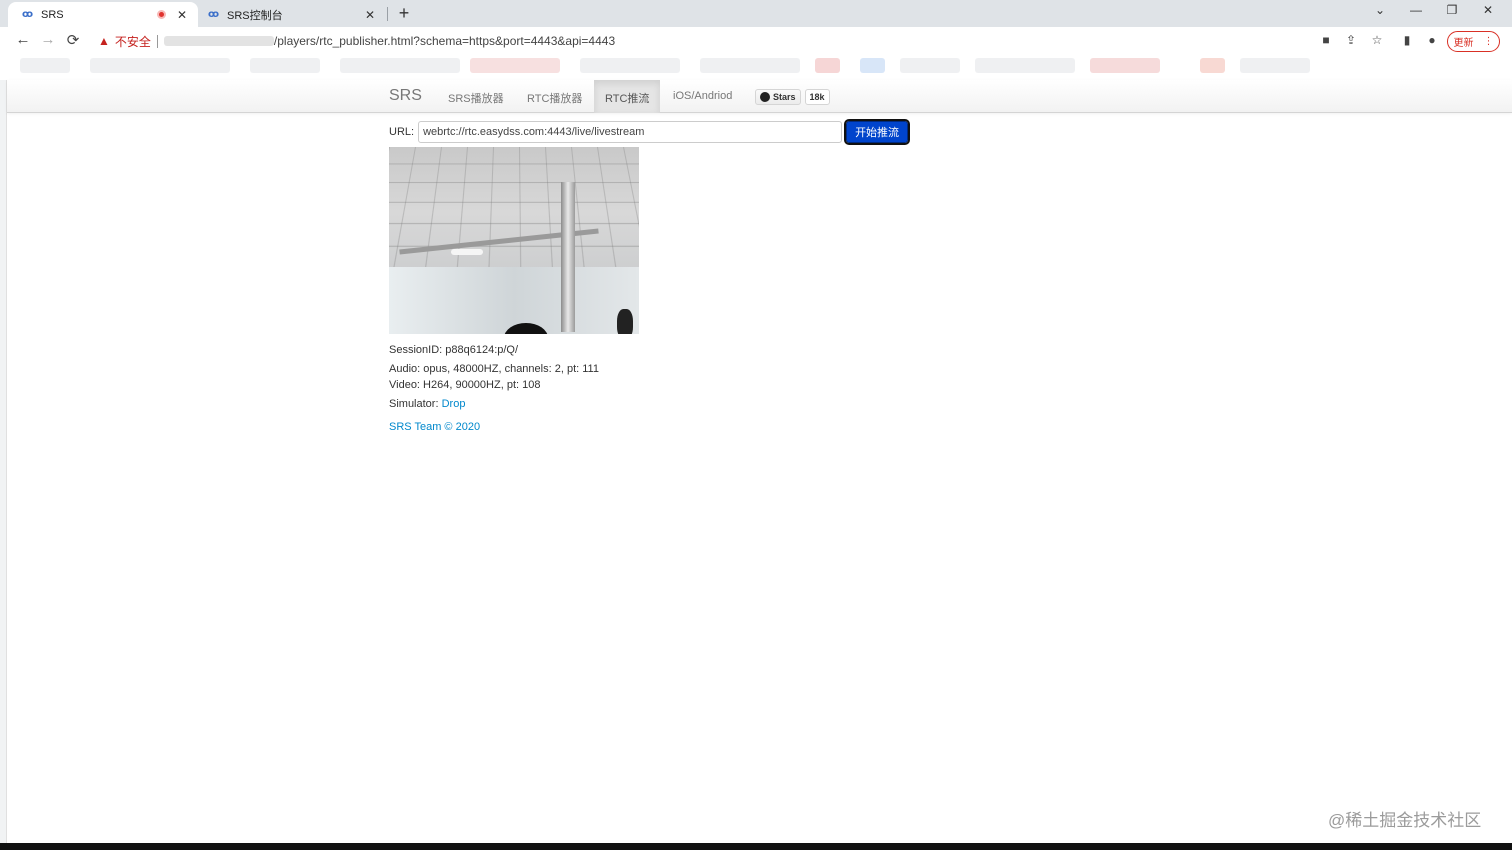 This screenshot has width=1512, height=850. I want to click on tab-title: SRS, so click(99, 15).